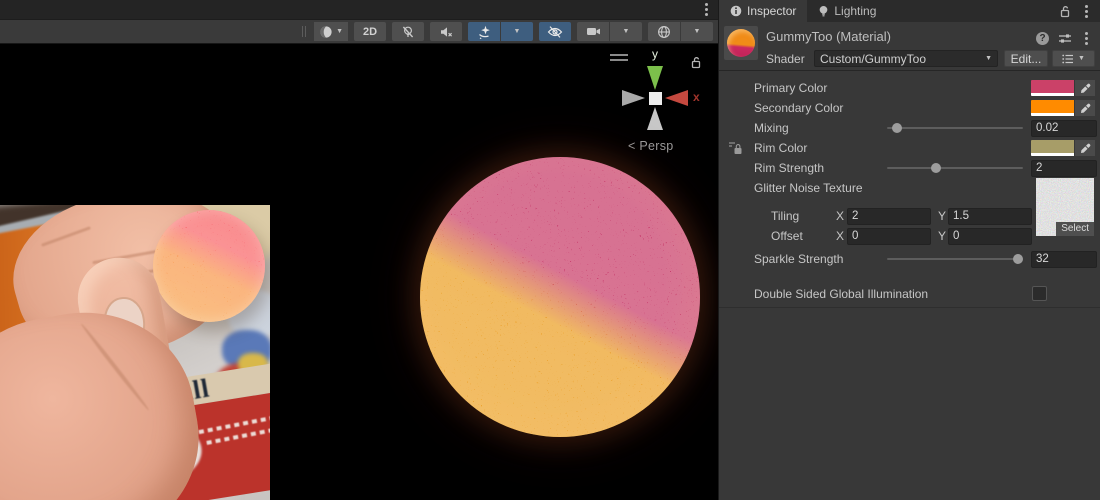 The width and height of the screenshot is (1100, 500). I want to click on secondary-color-swatch, so click(1053, 108).